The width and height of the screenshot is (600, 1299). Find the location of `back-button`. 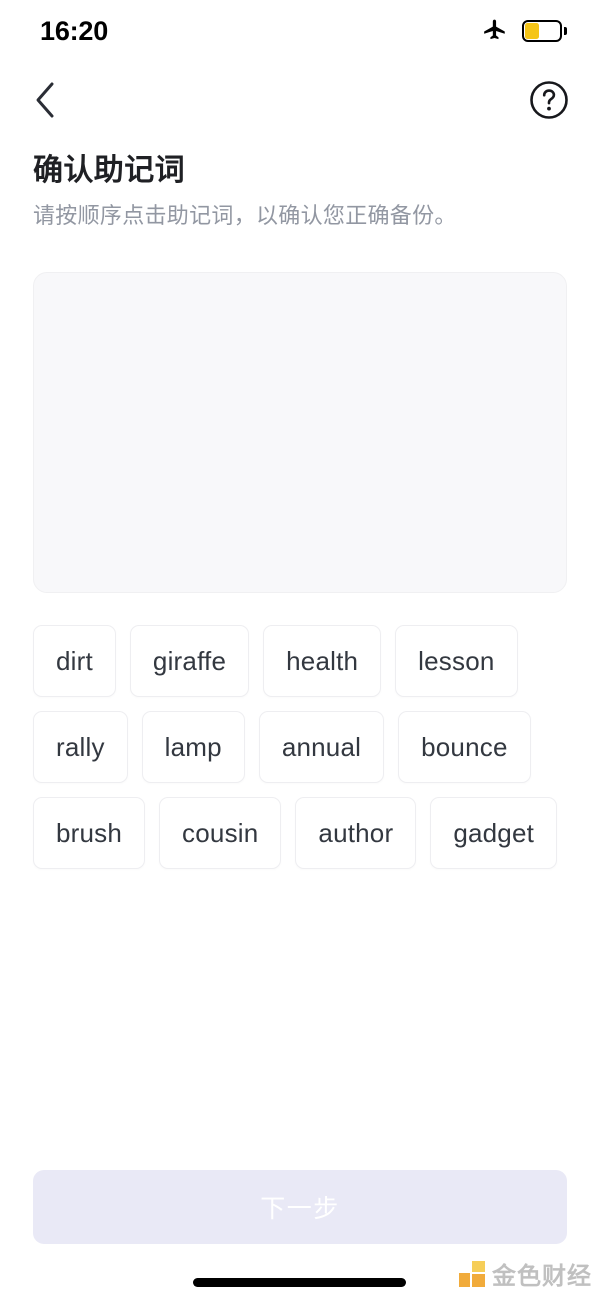

back-button is located at coordinates (45, 100).